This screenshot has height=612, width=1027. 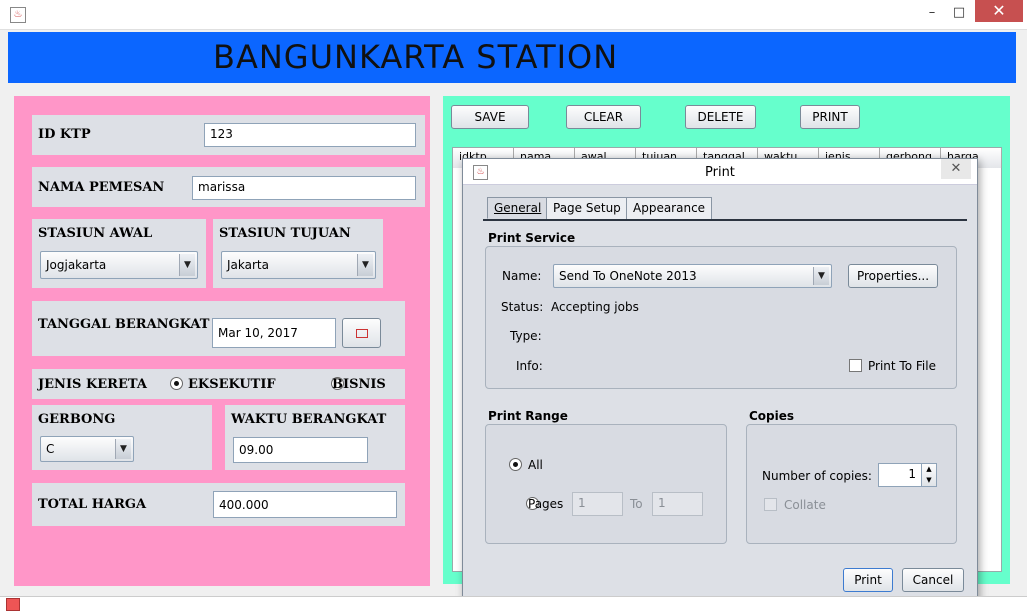 What do you see at coordinates (77, 419) in the screenshot?
I see `gerbong-label: GERBONG` at bounding box center [77, 419].